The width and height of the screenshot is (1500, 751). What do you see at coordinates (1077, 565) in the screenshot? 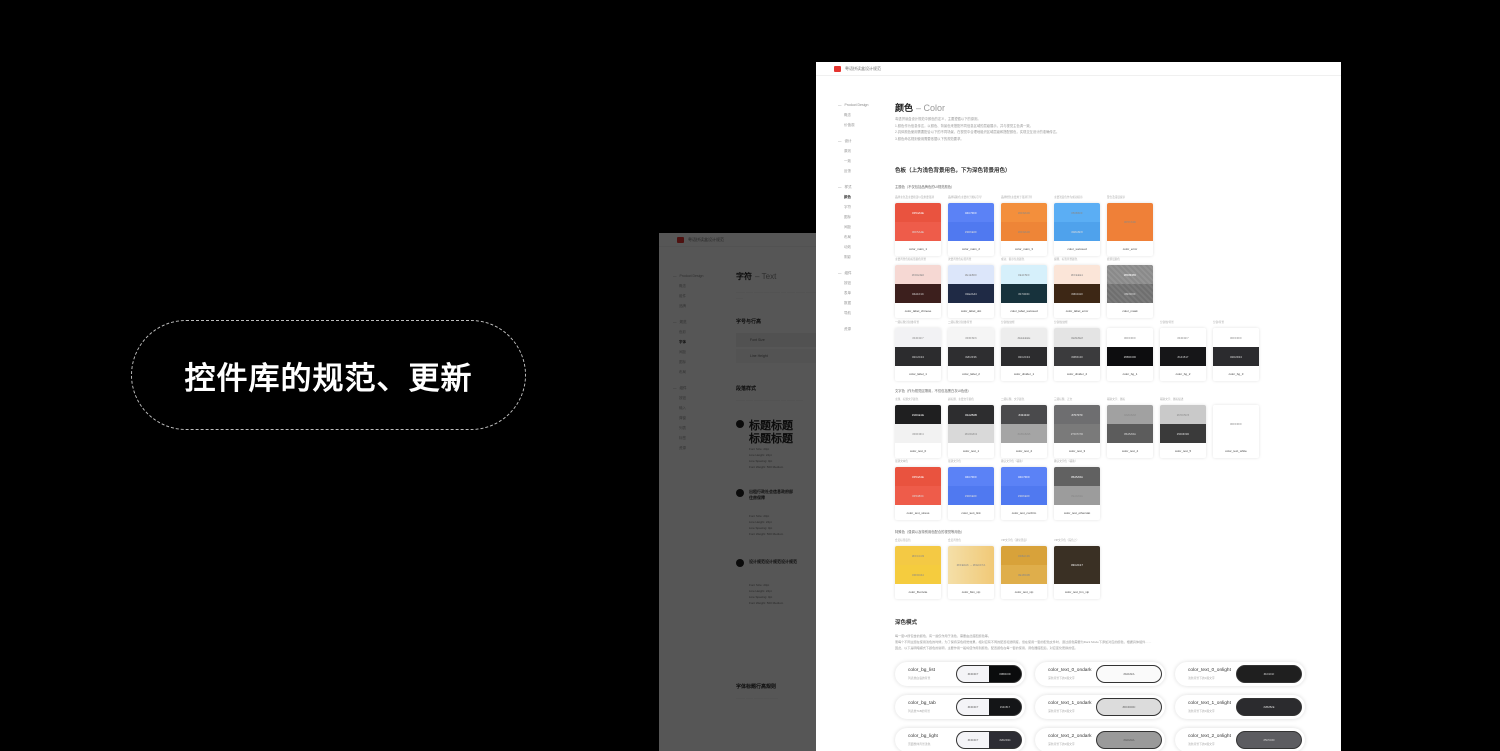
I see `swatch-top: #3C2C17` at bounding box center [1077, 565].